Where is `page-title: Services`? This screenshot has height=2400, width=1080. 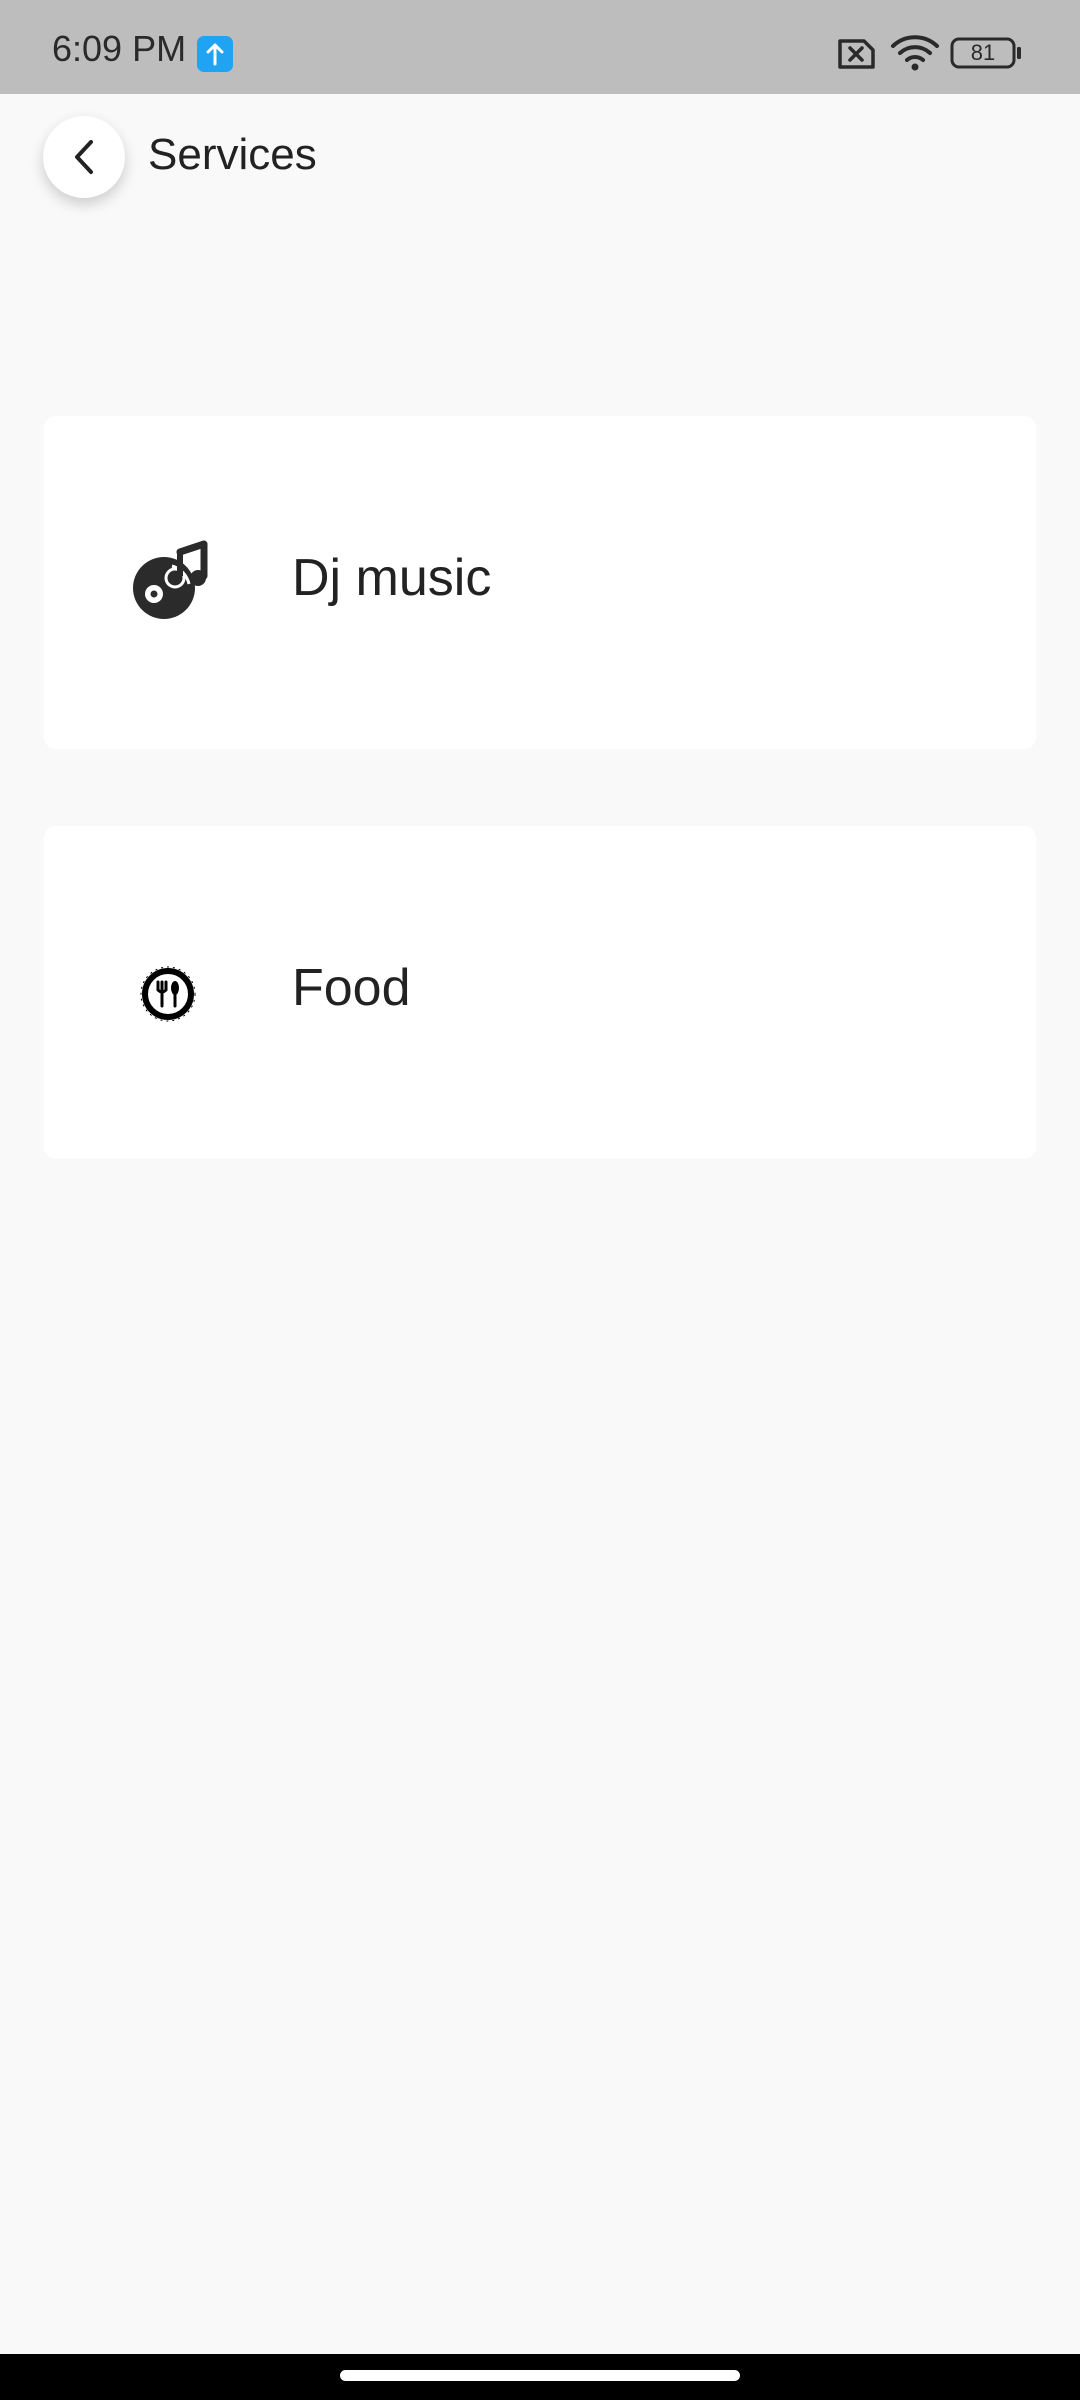 page-title: Services is located at coordinates (232, 154).